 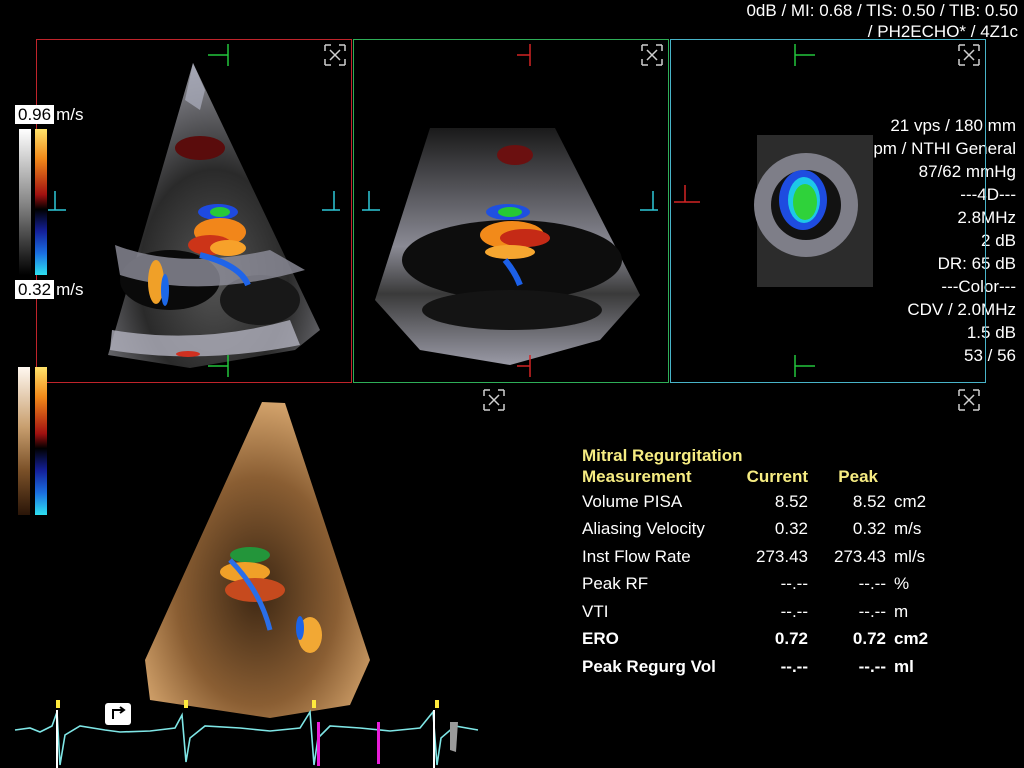 What do you see at coordinates (652, 55) in the screenshot?
I see `expand-viewport-b-icon` at bounding box center [652, 55].